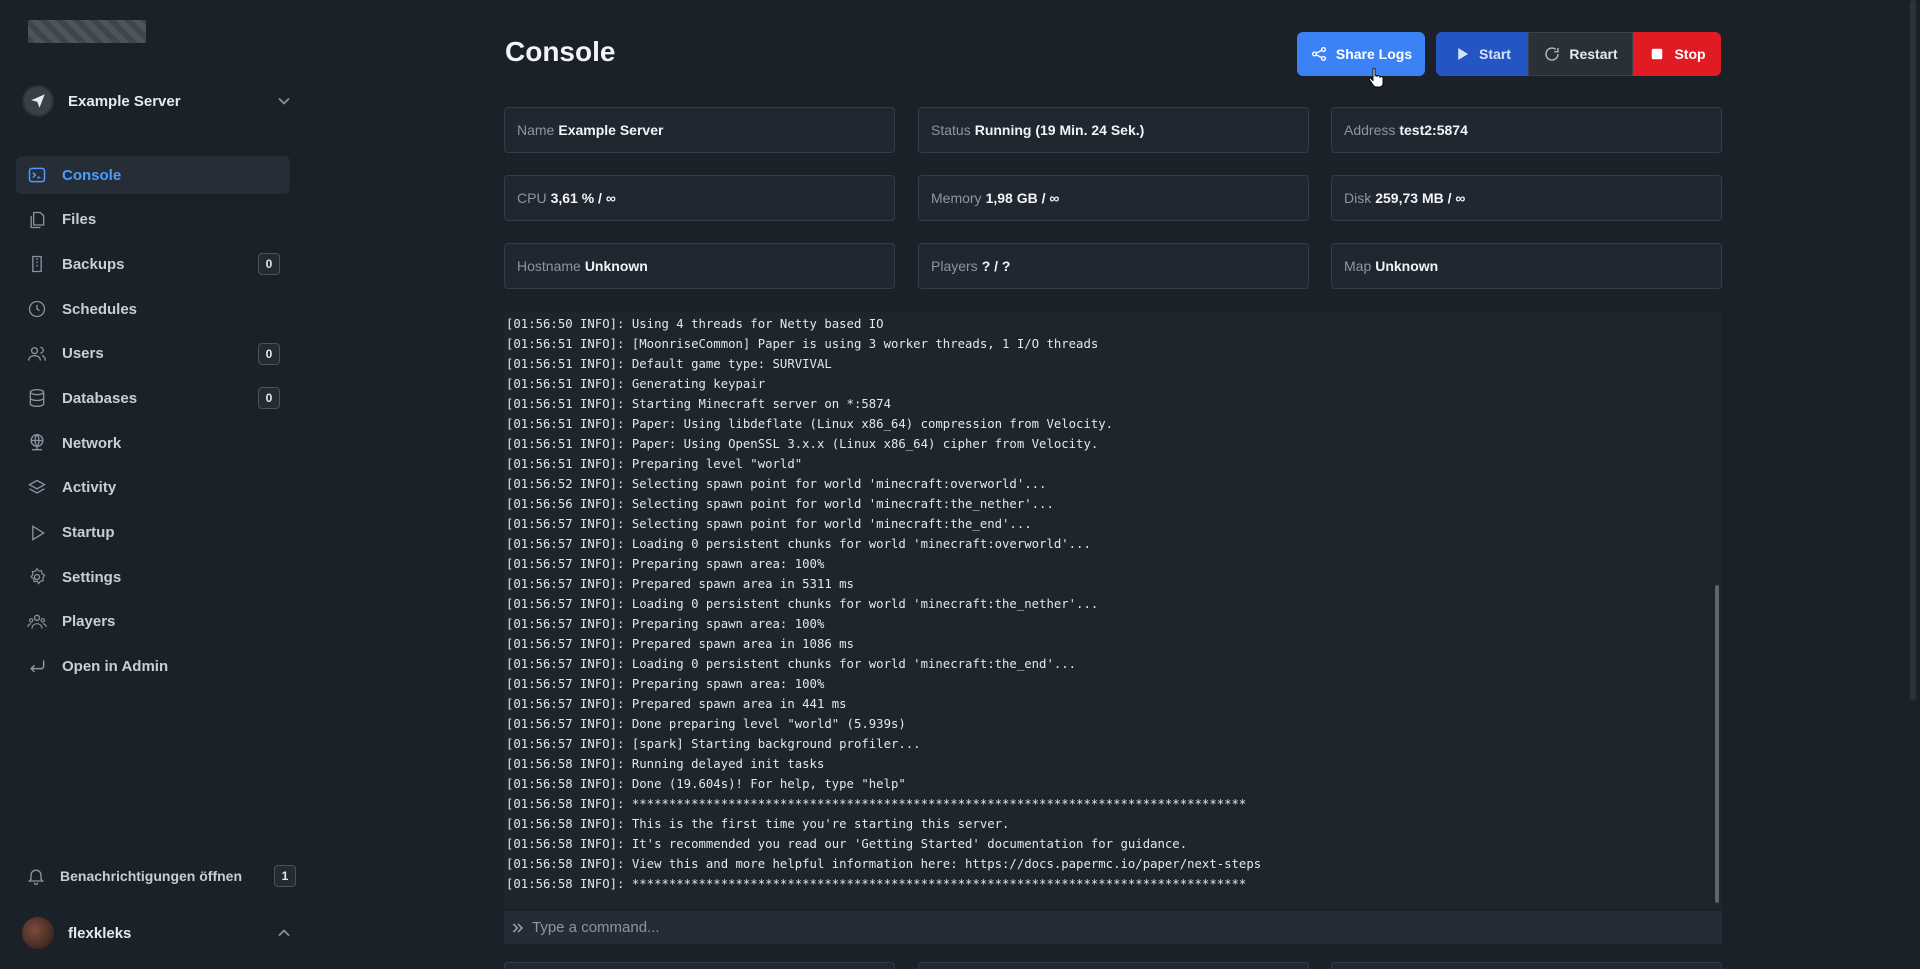 This screenshot has width=1920, height=969. What do you see at coordinates (1526, 130) in the screenshot?
I see `stat-card-address: Address test2:5874` at bounding box center [1526, 130].